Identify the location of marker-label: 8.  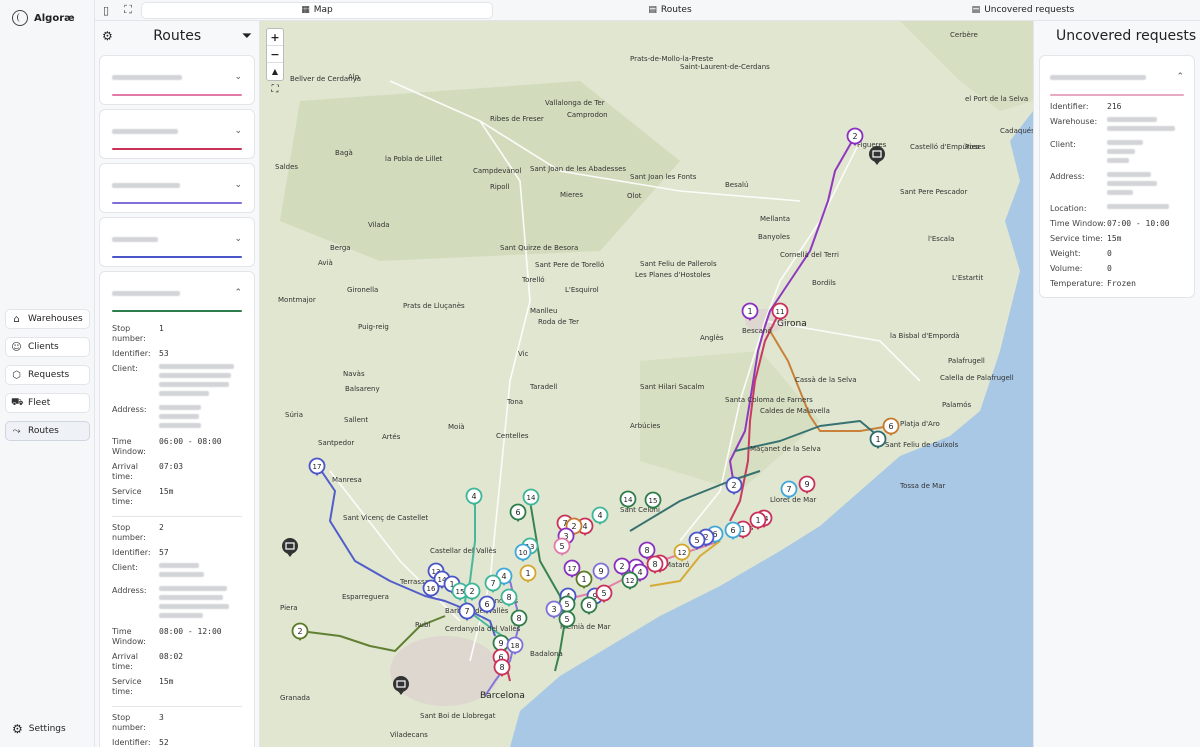
(518, 618).